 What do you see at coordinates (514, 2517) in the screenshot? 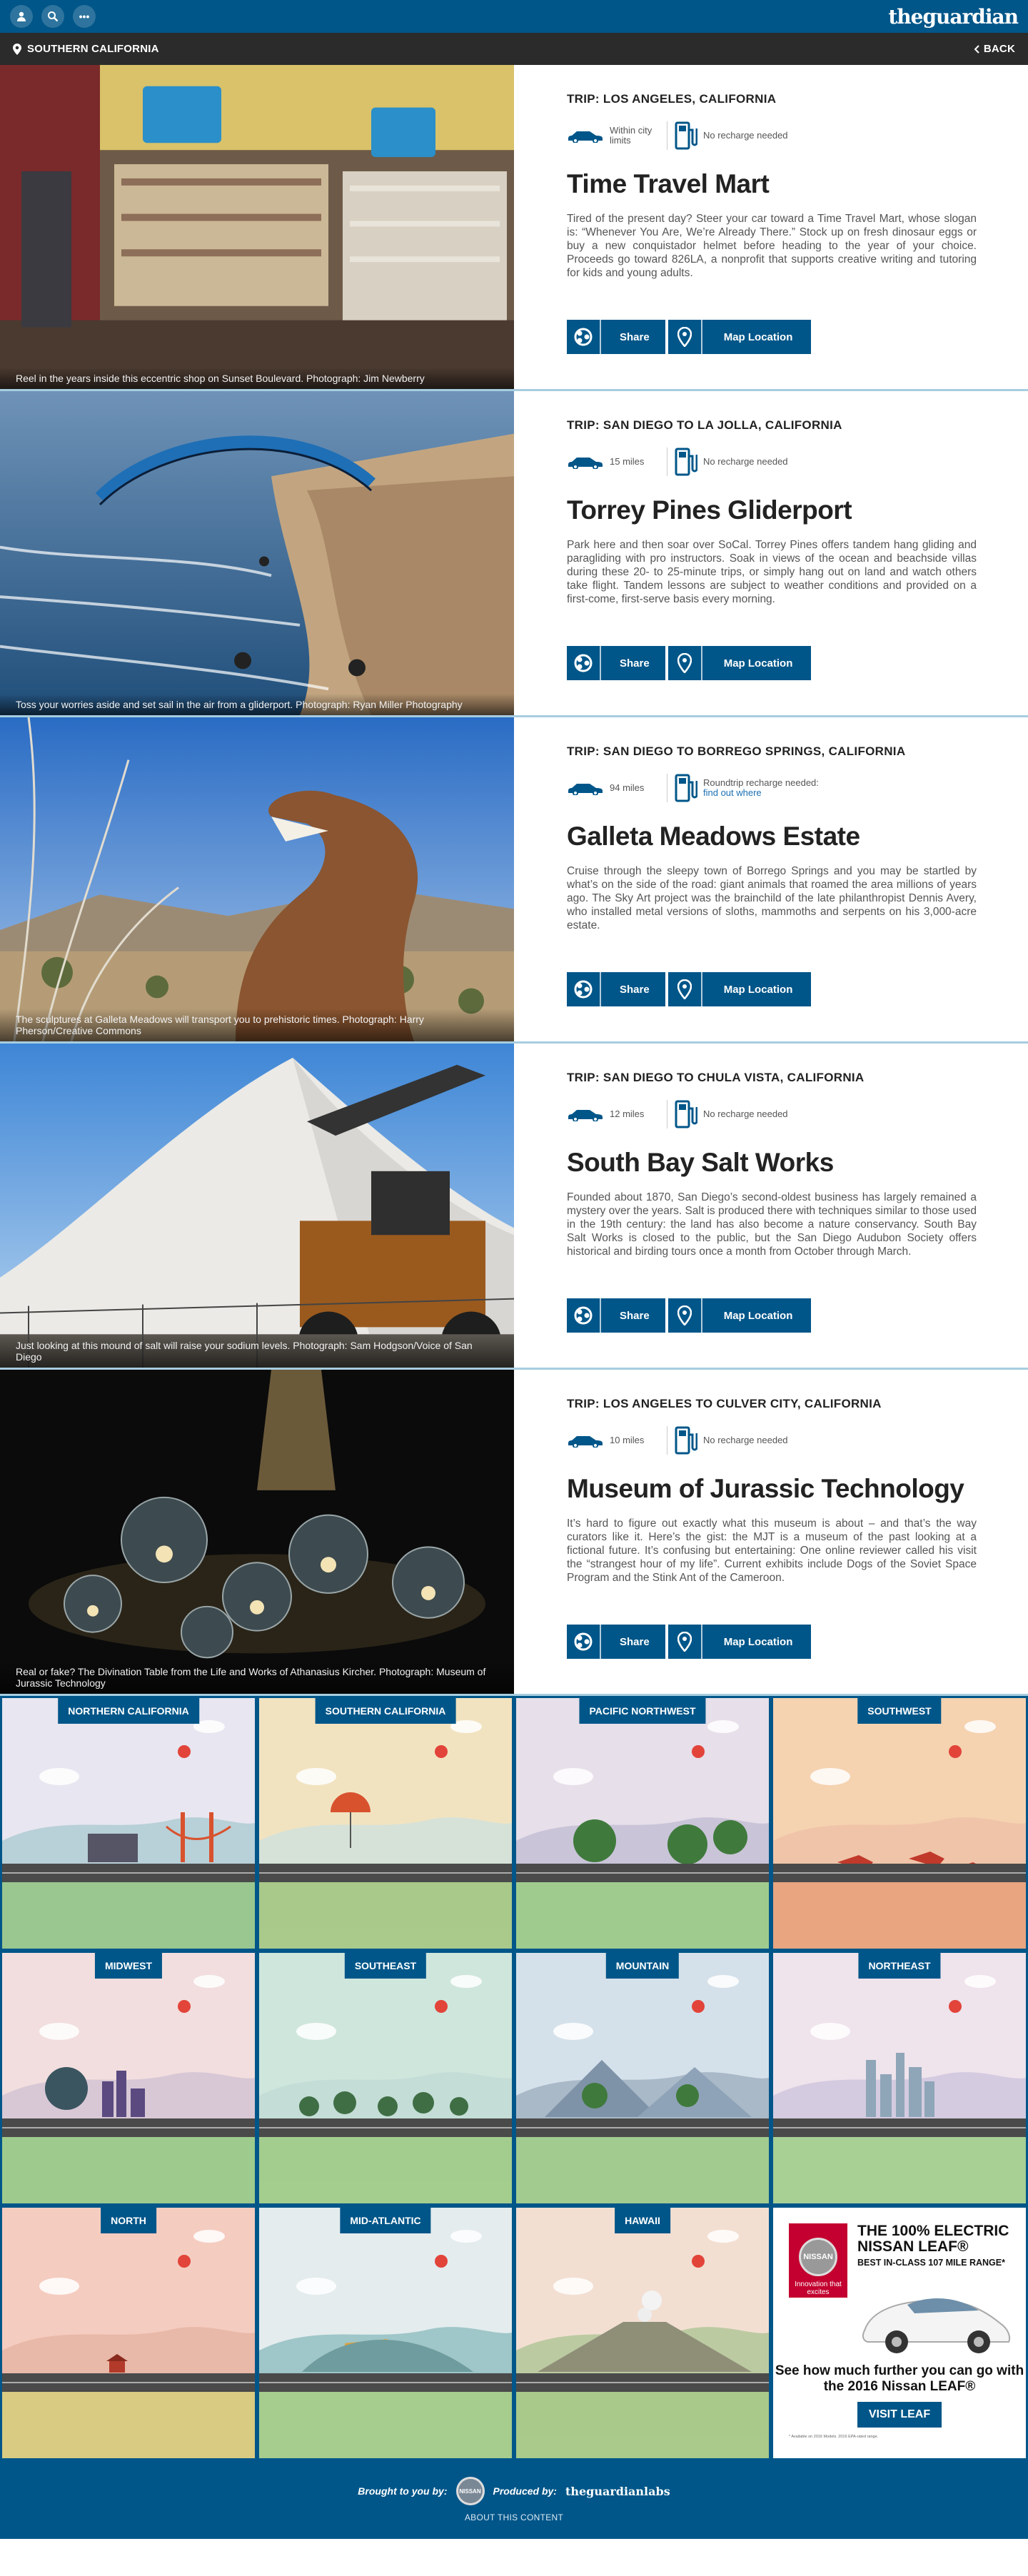
I see `about-this-content-link: ABOUT THIS CONTENT` at bounding box center [514, 2517].